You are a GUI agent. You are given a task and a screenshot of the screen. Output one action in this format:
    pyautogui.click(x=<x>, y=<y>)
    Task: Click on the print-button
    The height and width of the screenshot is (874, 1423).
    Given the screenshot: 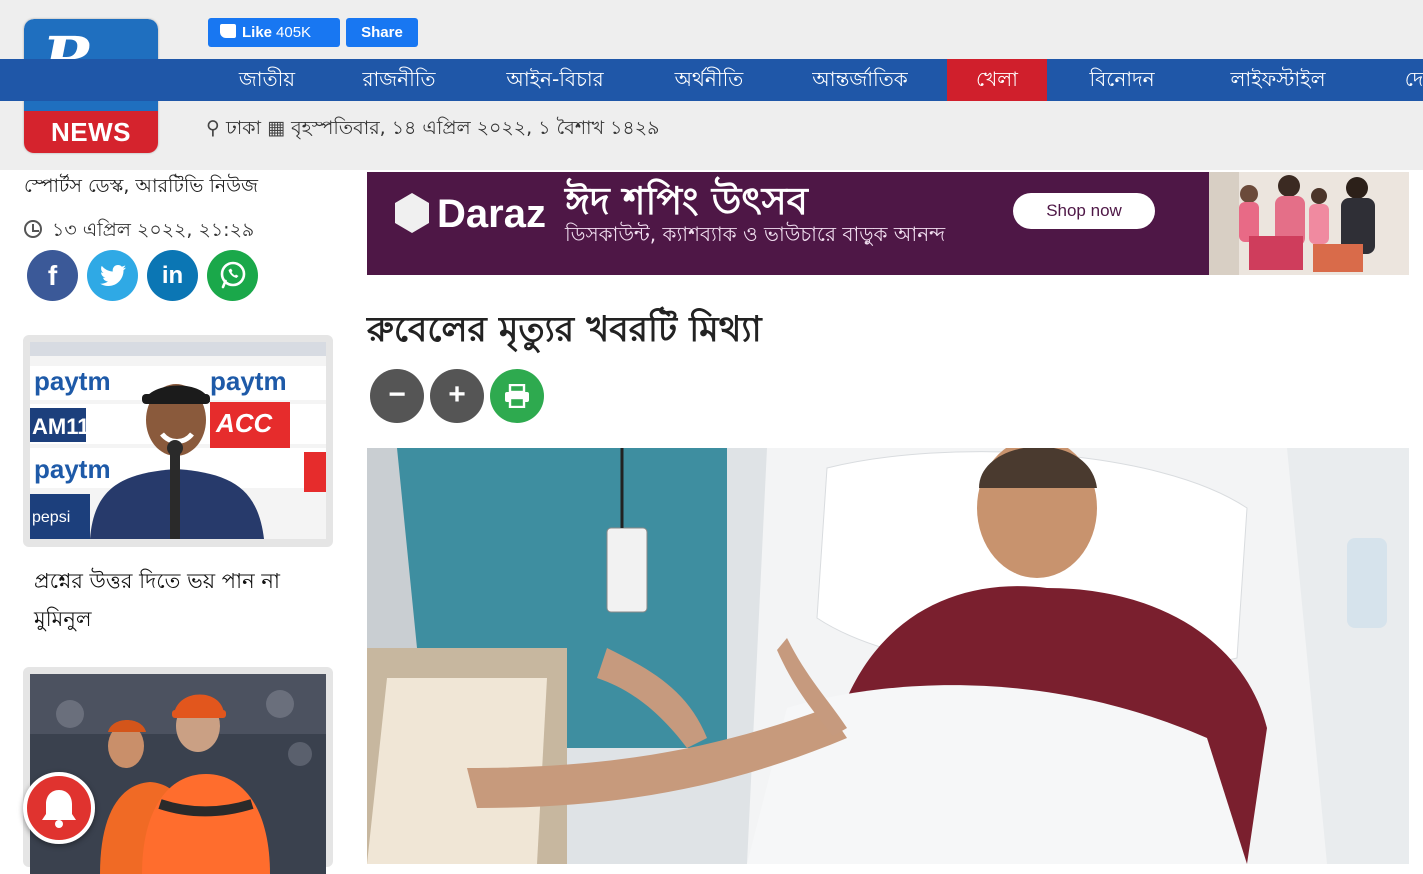 What is the action you would take?
    pyautogui.click(x=517, y=396)
    